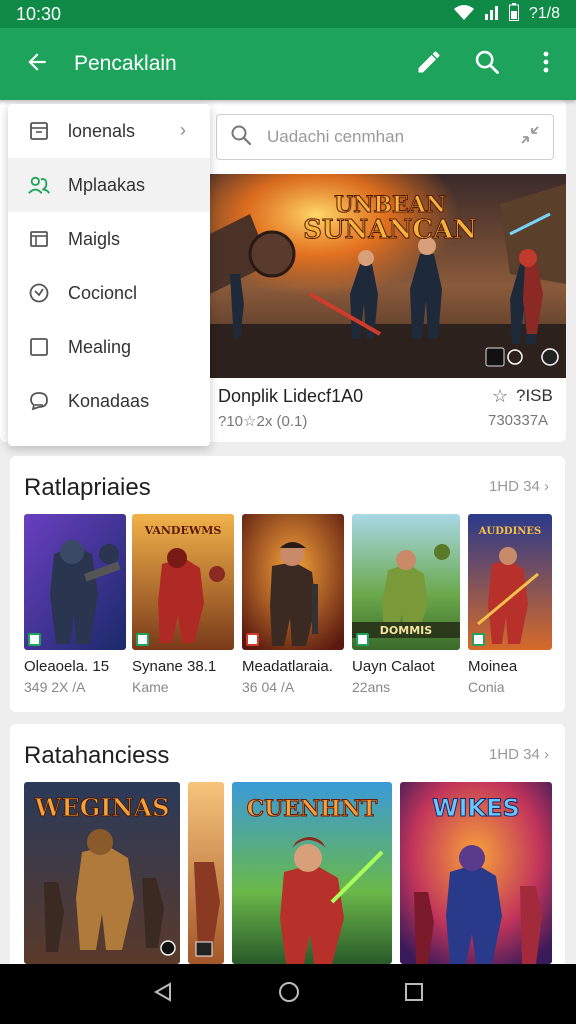 Image resolution: width=576 pixels, height=1024 pixels. I want to click on menu-item-4: Cocioncl, so click(109, 293).